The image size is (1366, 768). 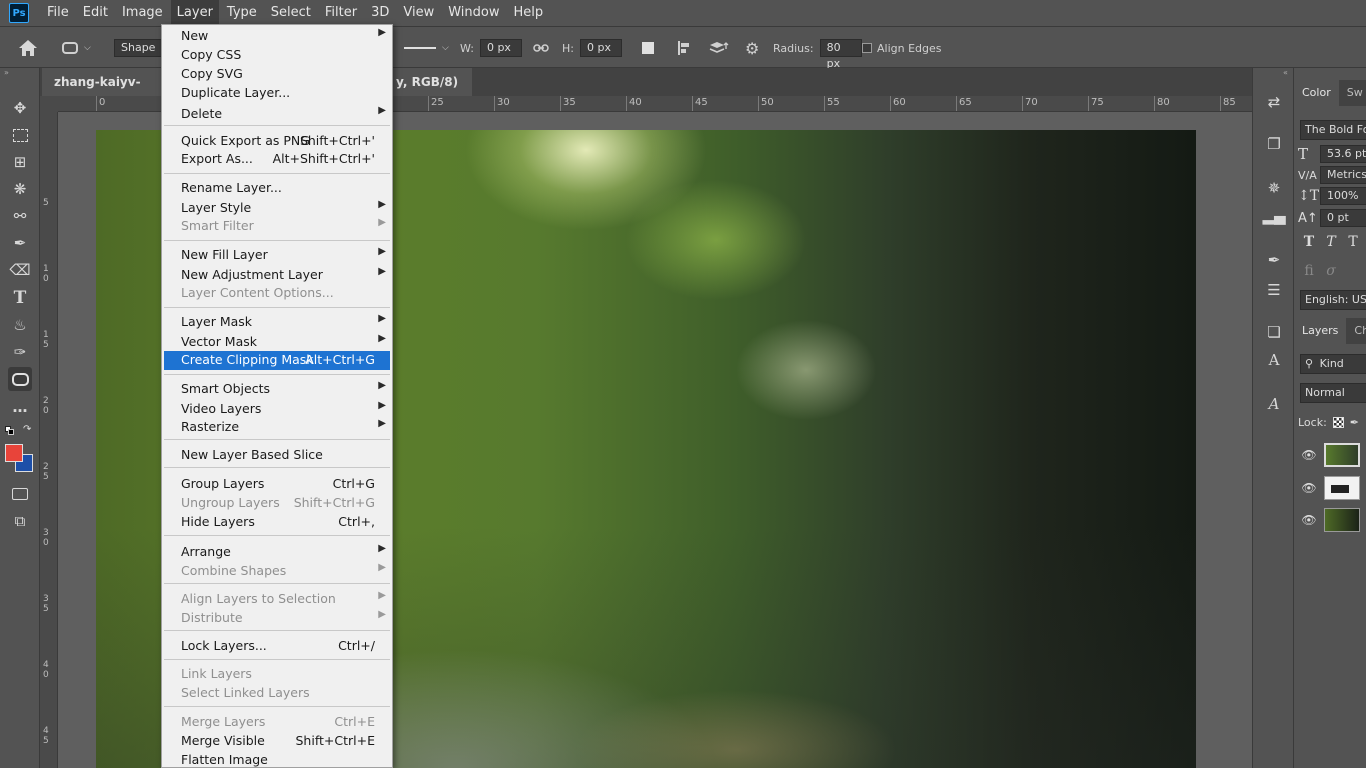 I want to click on radius-input: 80 px, so click(x=840, y=54).